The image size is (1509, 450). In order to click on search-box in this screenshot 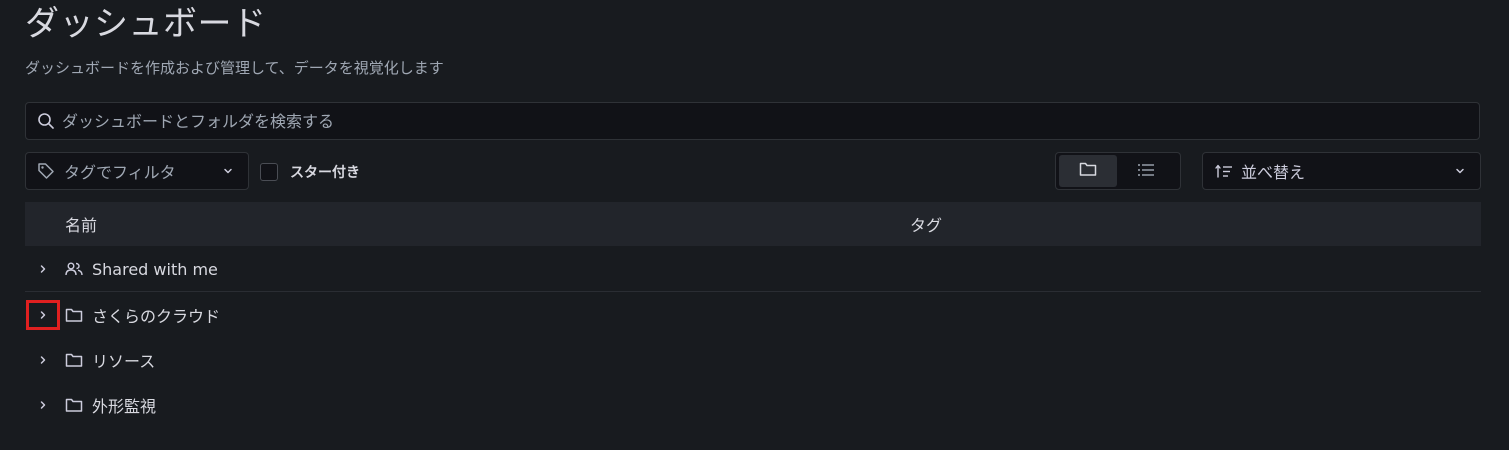, I will do `click(752, 121)`.